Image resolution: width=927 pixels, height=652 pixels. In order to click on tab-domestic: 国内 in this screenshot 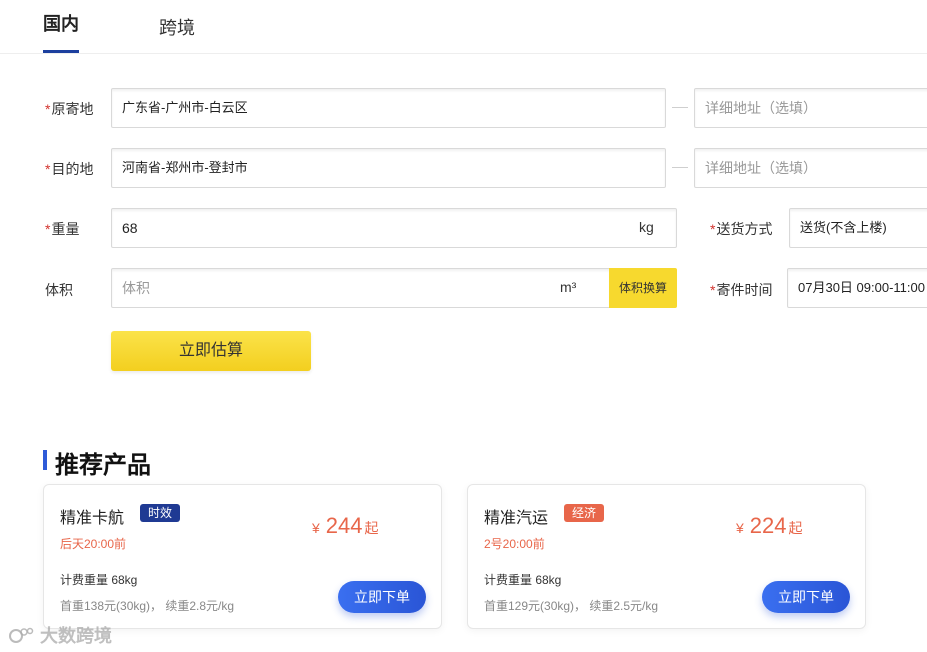, I will do `click(61, 23)`.